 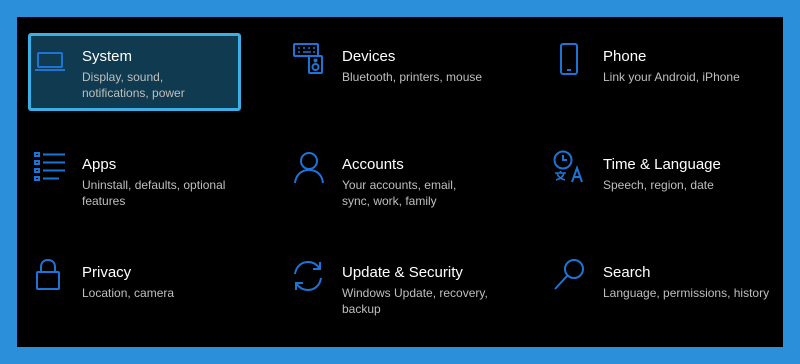 What do you see at coordinates (415, 301) in the screenshot?
I see `tile-update-security-description: Windows Update, recovery, backup` at bounding box center [415, 301].